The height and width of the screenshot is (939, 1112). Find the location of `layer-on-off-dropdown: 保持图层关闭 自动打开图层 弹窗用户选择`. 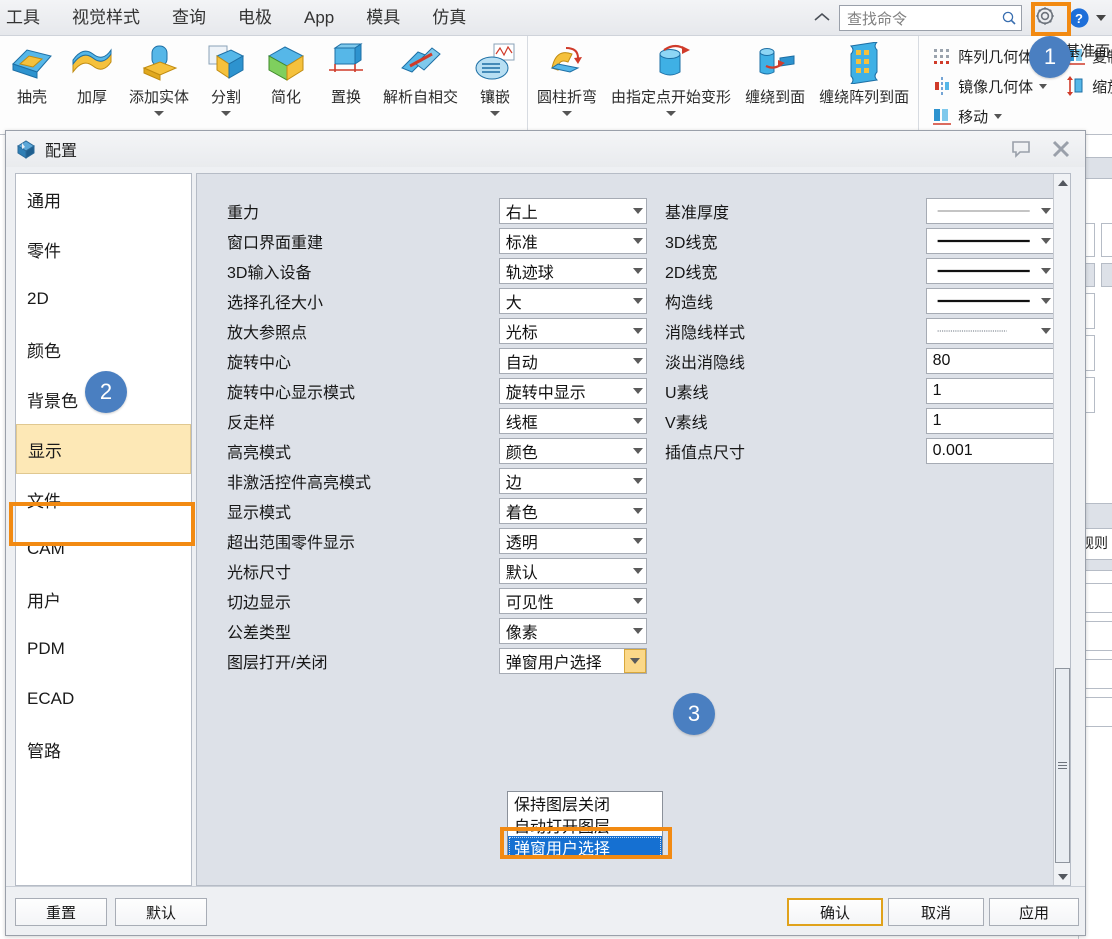

layer-on-off-dropdown: 保持图层关闭 自动打开图层 弹窗用户选择 is located at coordinates (585, 825).